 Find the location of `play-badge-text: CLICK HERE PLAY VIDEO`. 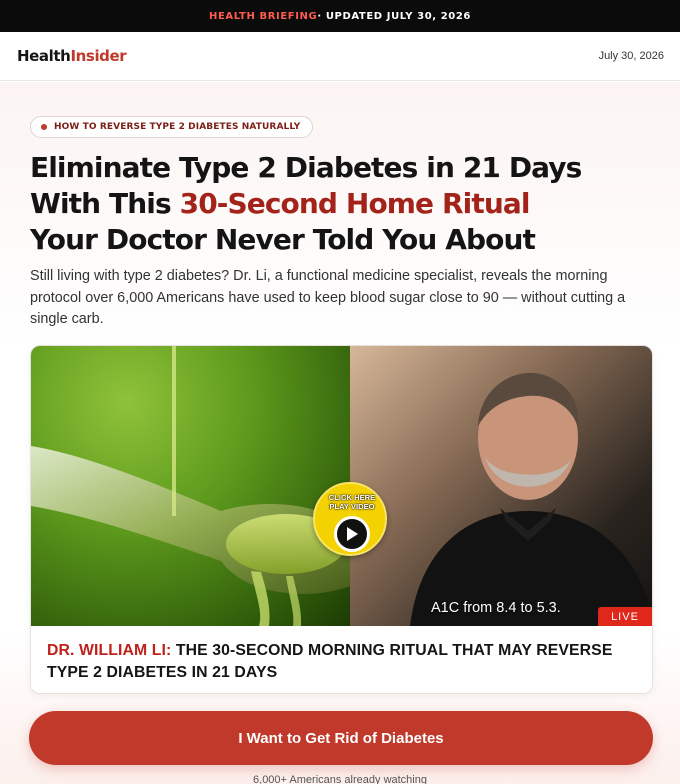

play-badge-text: CLICK HERE PLAY VIDEO is located at coordinates (352, 502).